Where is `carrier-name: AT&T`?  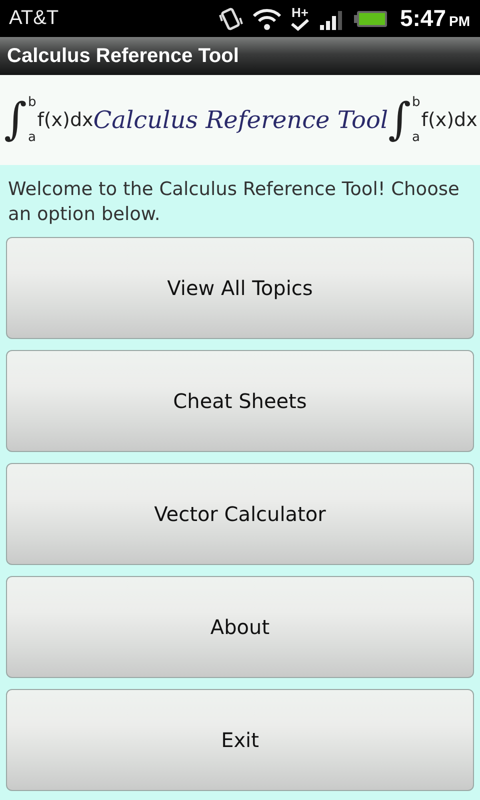
carrier-name: AT&T is located at coordinates (34, 18).